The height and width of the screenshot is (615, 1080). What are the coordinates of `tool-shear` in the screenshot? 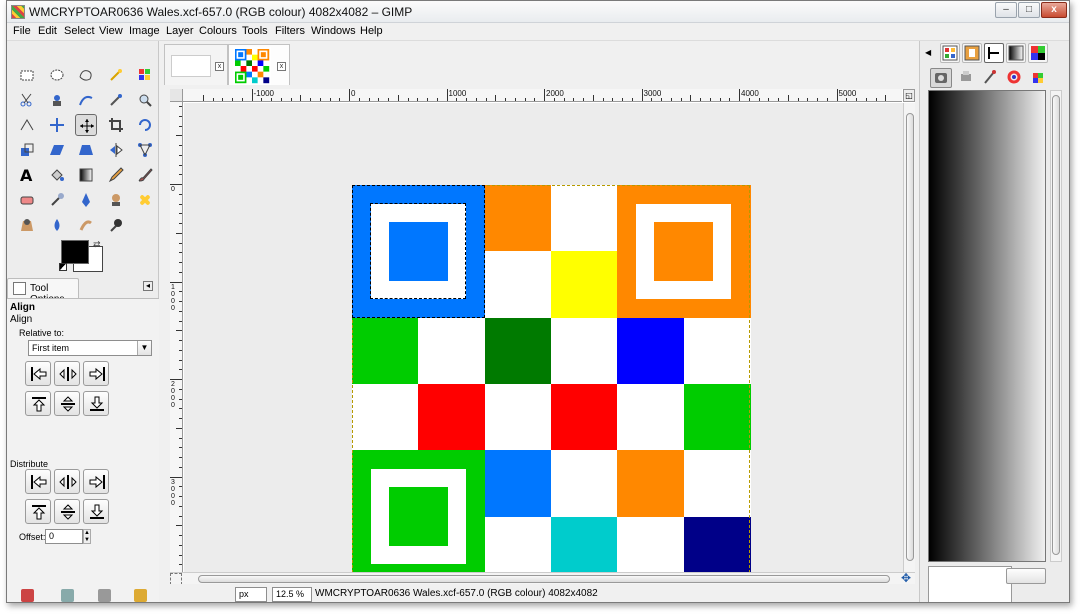 It's located at (57, 150).